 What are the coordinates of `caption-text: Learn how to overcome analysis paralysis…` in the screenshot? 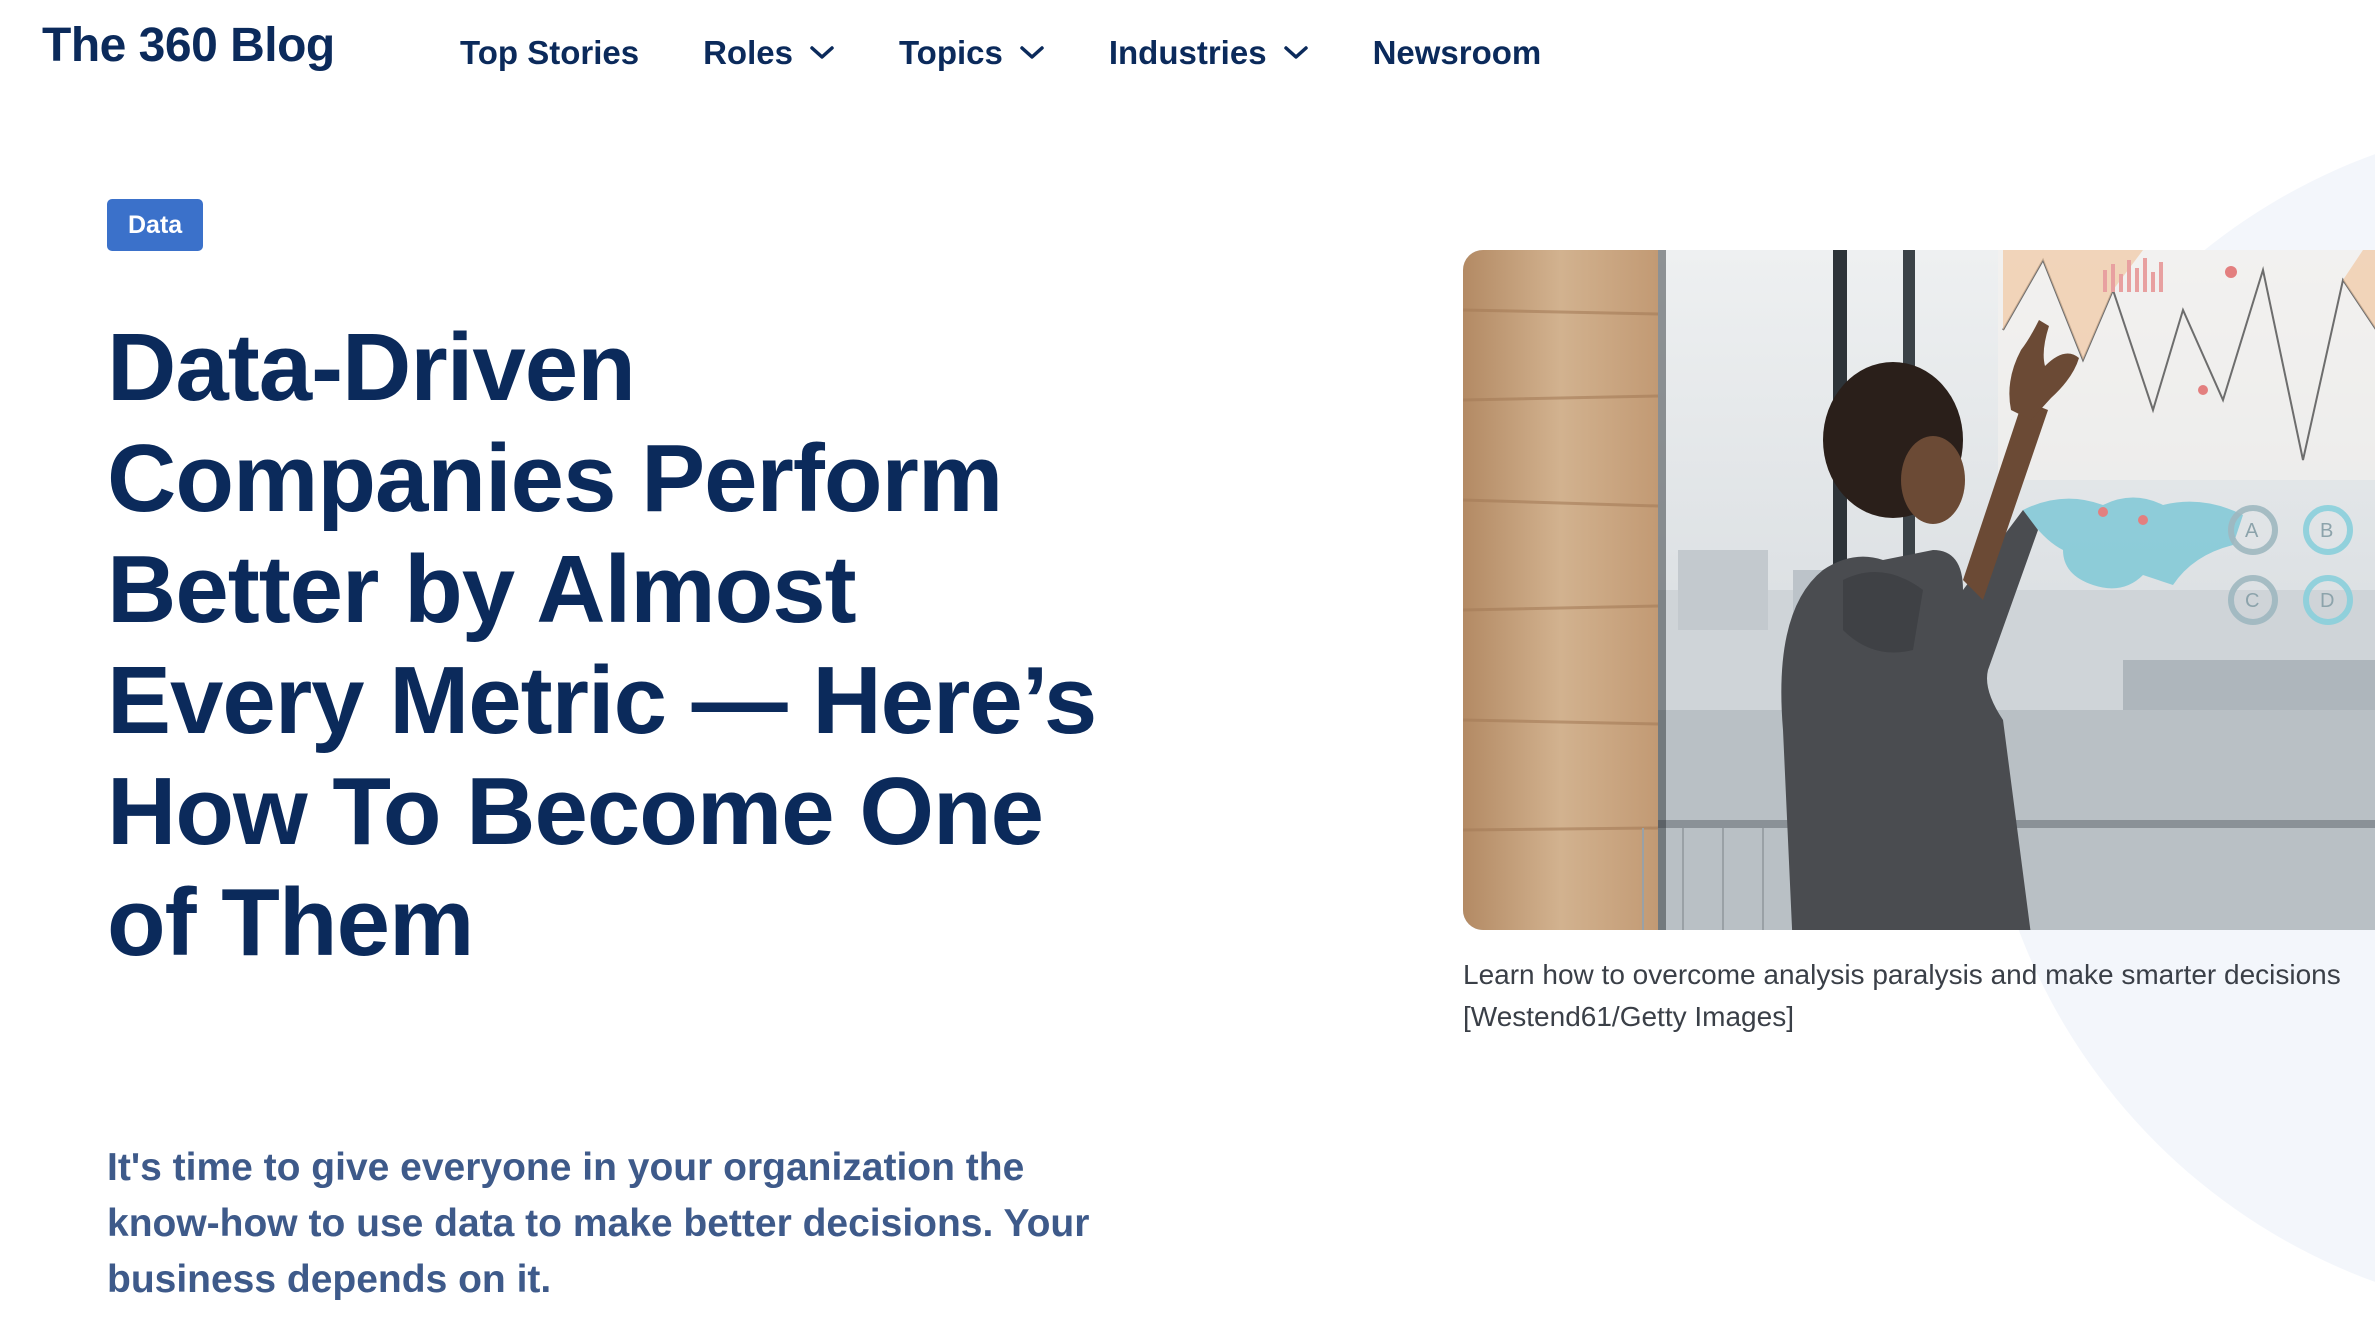 It's located at (1902, 974).